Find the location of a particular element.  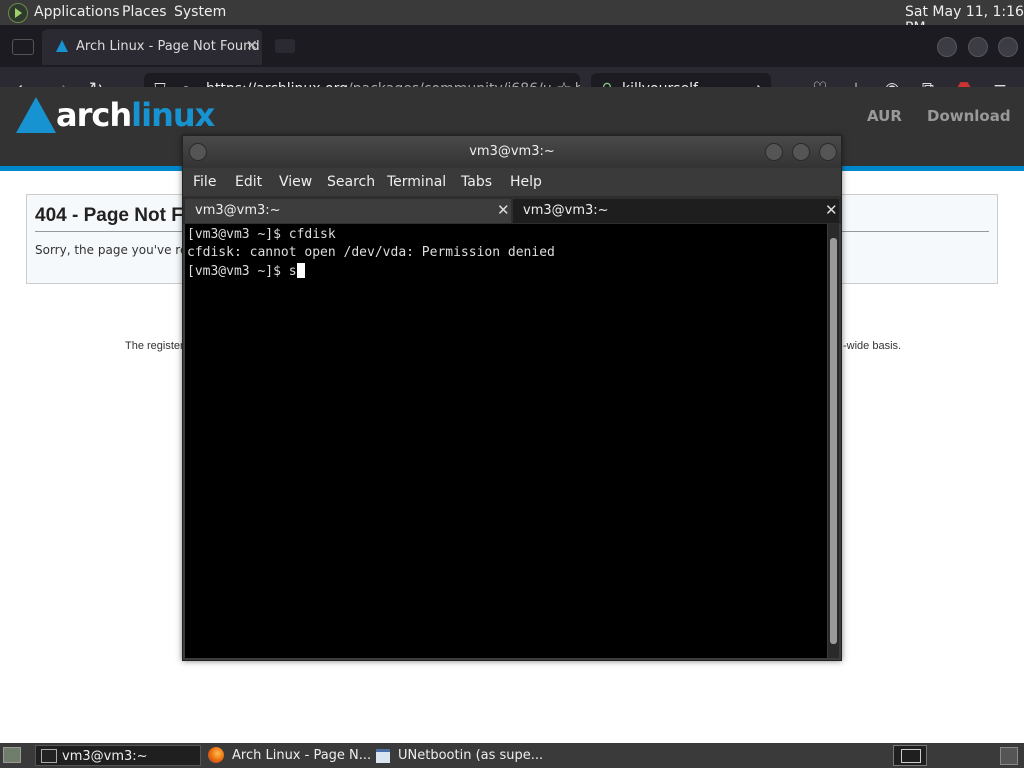

terminal-maximize-button is located at coordinates (801, 152).